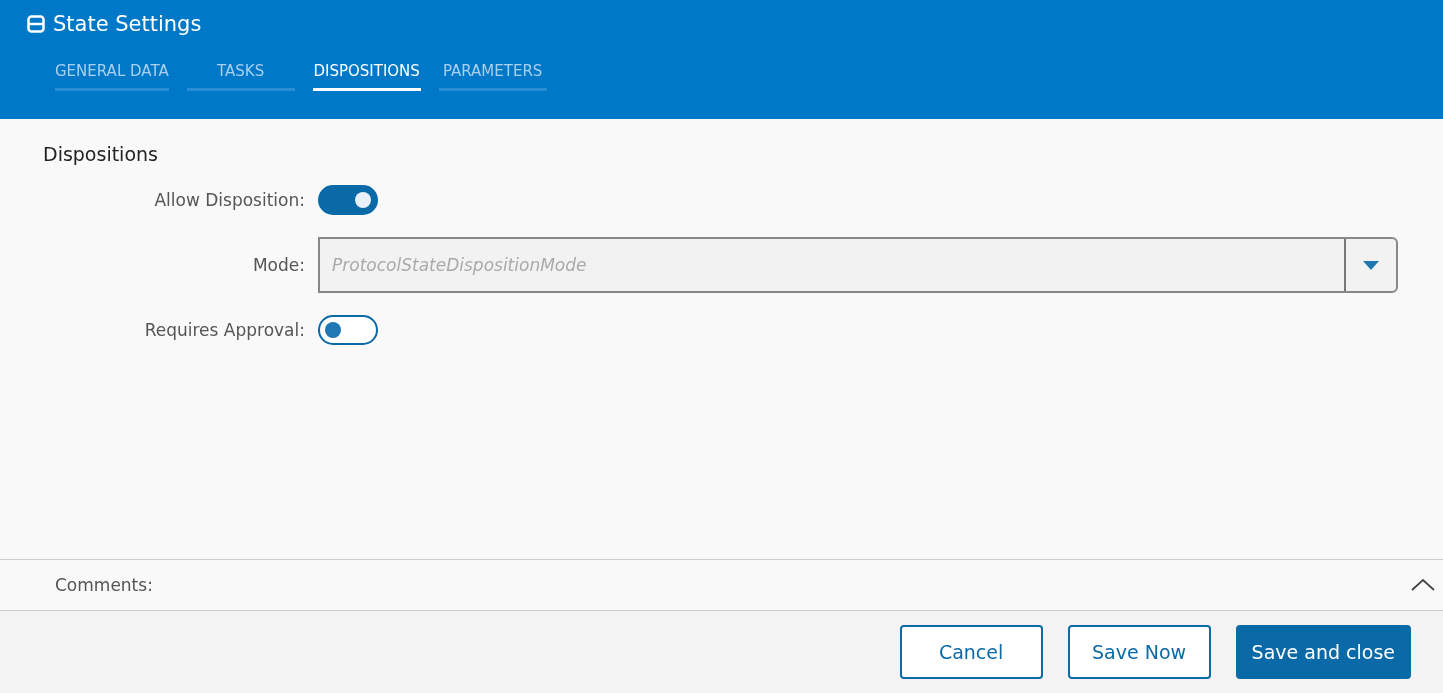  I want to click on tab: DISPOSITIONS, so click(366, 76).